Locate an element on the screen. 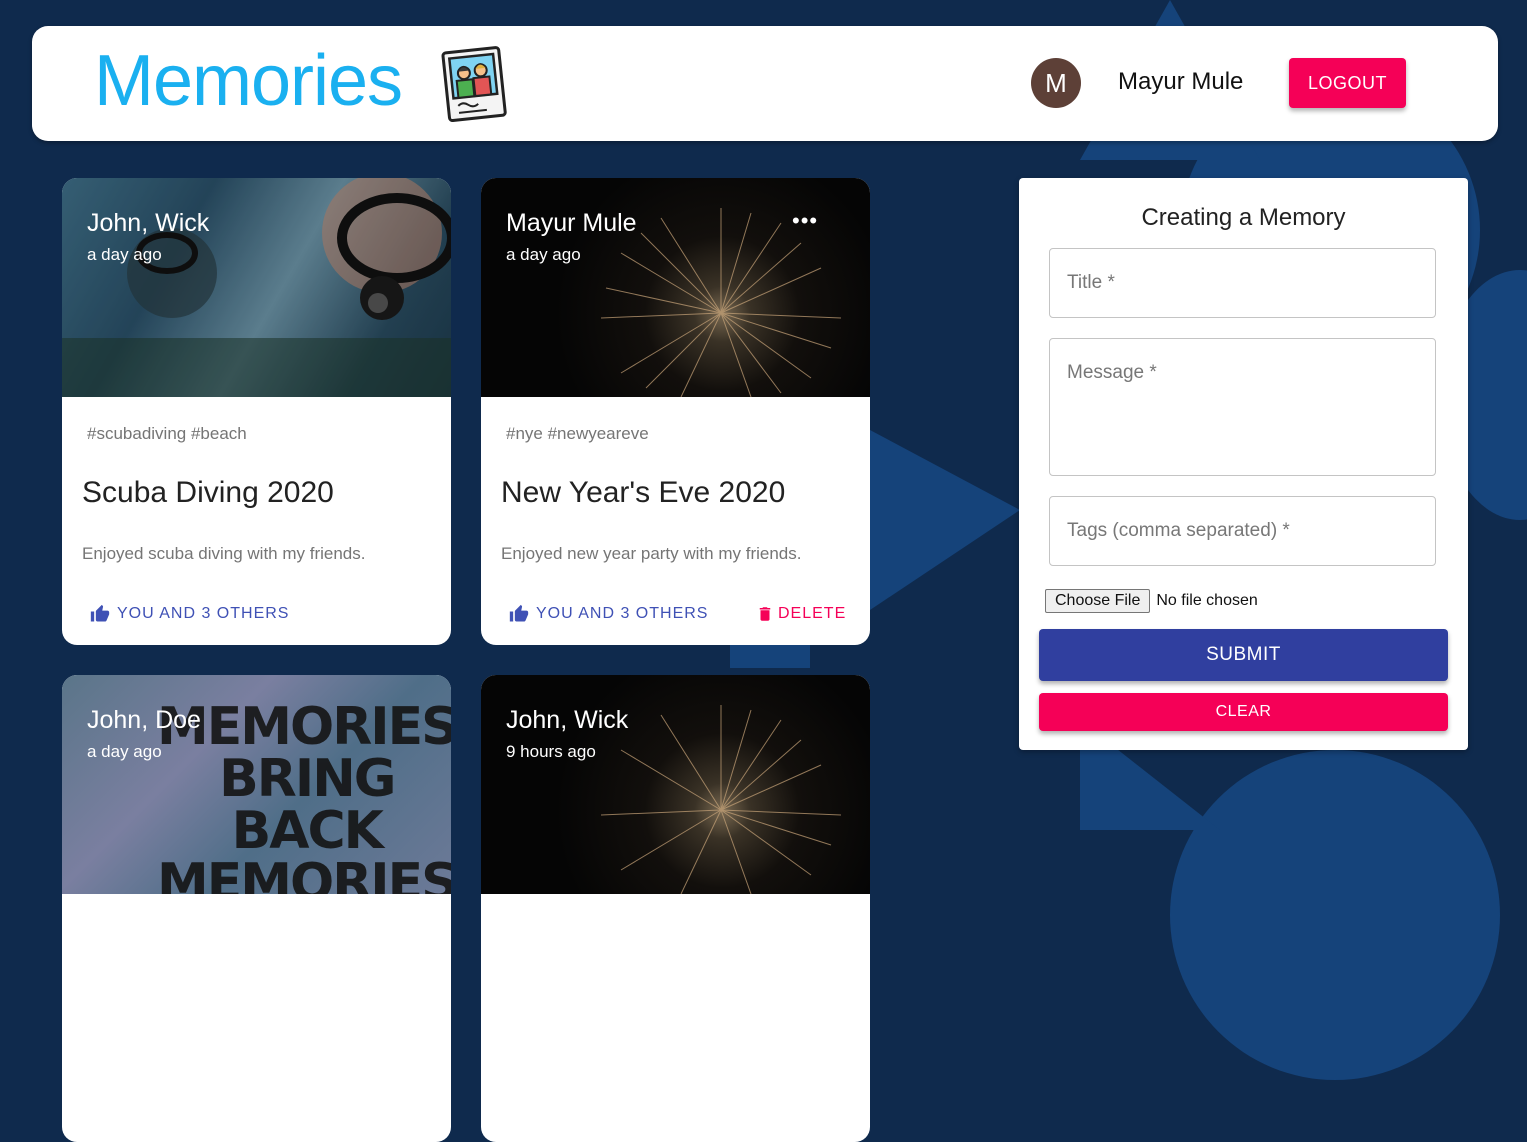 The image size is (1527, 1142). more-options-icon: ••• is located at coordinates (805, 221).